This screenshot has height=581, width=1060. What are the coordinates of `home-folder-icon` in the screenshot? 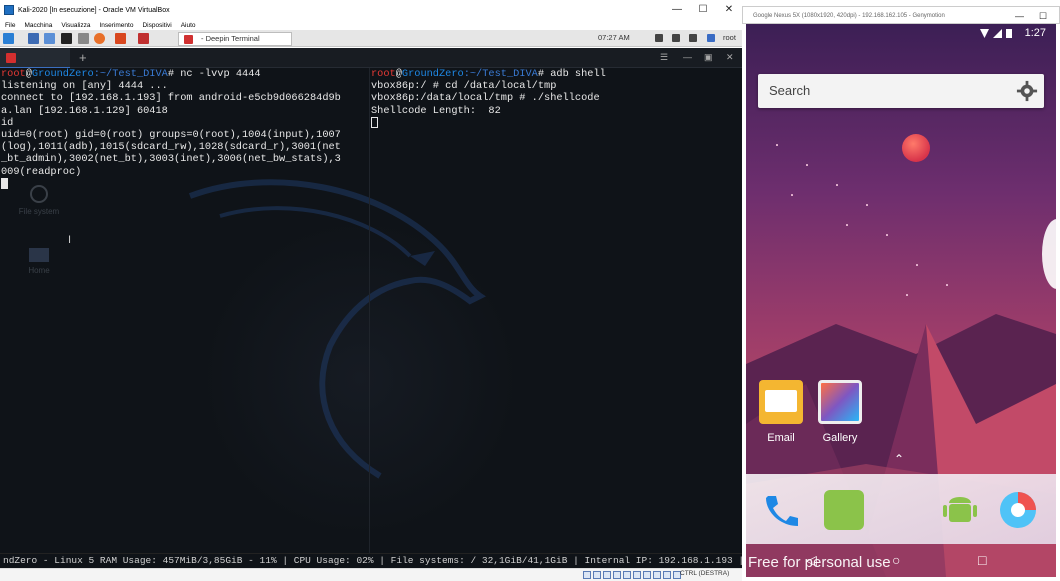 It's located at (39, 255).